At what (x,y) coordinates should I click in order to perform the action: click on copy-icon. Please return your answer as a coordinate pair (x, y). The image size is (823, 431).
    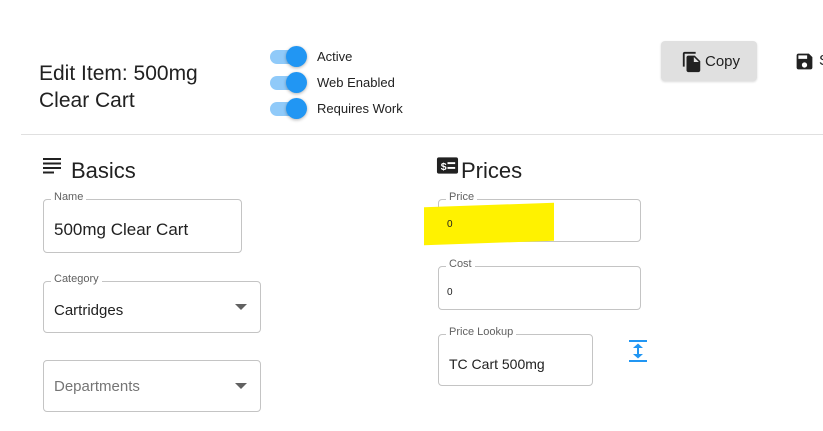
    Looking at the image, I should click on (691, 62).